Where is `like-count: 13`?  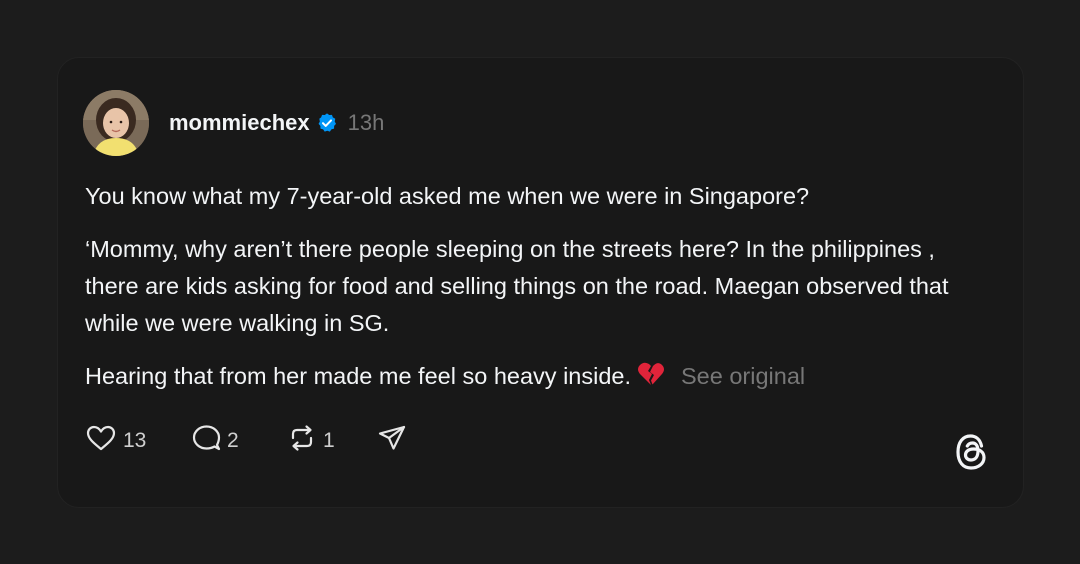
like-count: 13 is located at coordinates (135, 440).